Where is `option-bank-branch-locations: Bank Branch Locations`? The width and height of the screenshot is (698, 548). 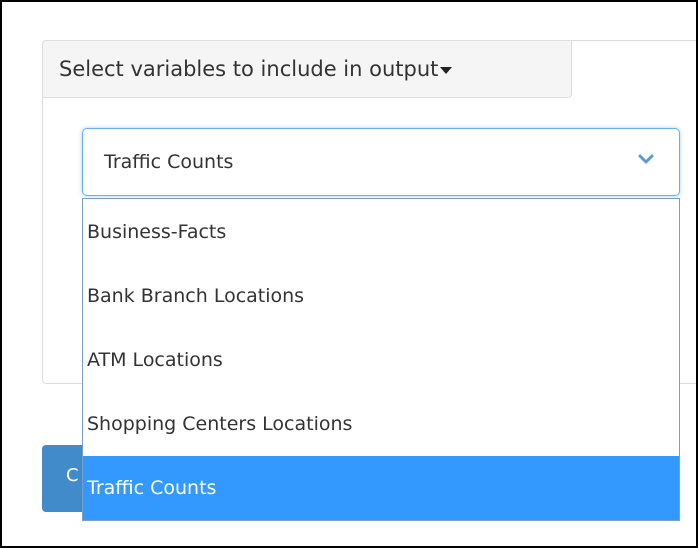
option-bank-branch-locations: Bank Branch Locations is located at coordinates (381, 296).